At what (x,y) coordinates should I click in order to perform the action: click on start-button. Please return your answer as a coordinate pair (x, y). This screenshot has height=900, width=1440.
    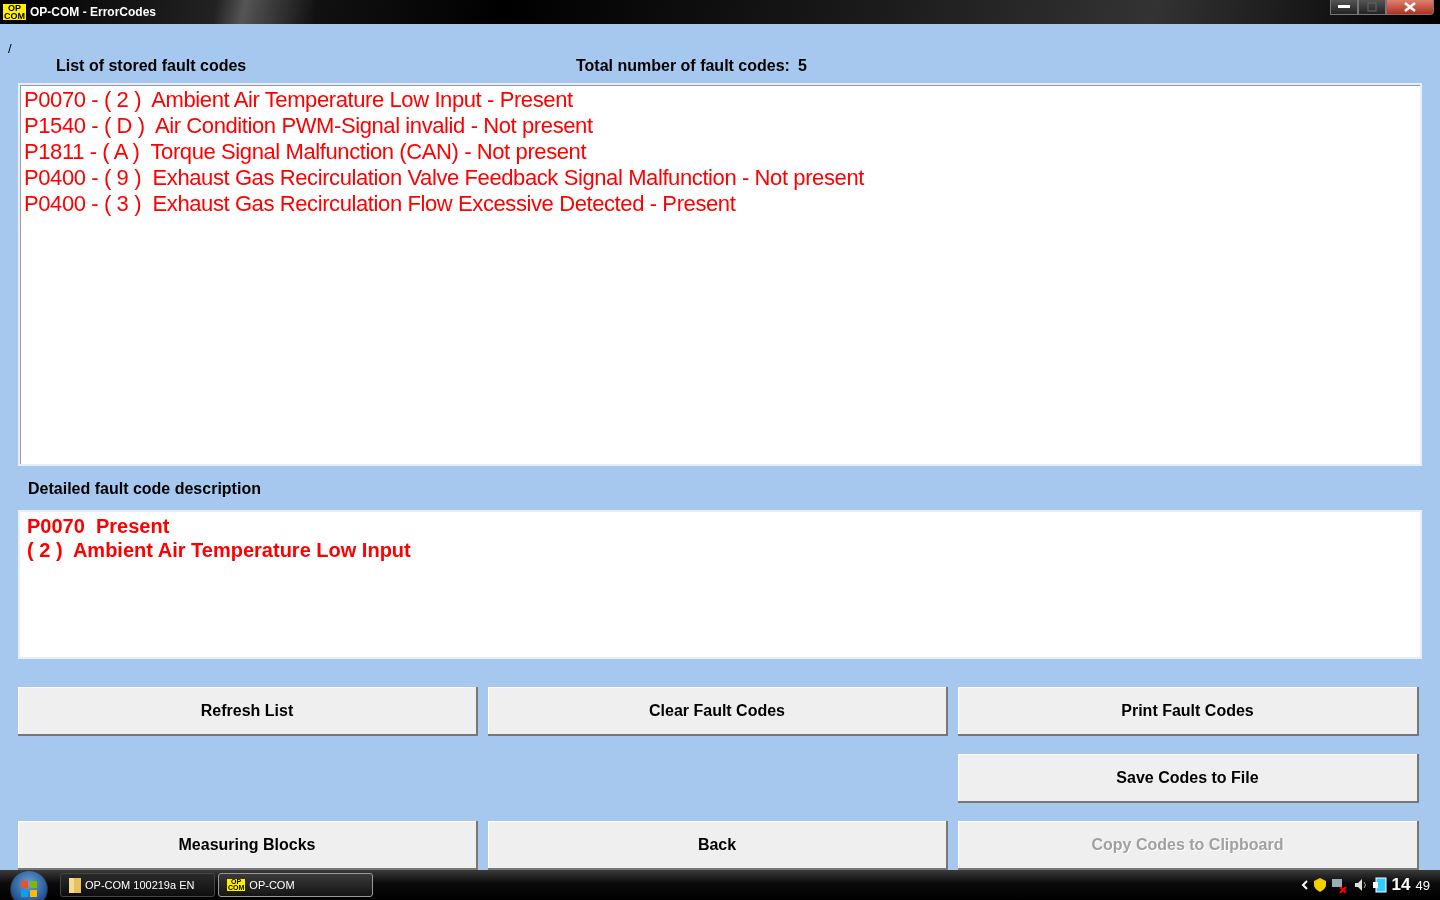
    Looking at the image, I should click on (29, 885).